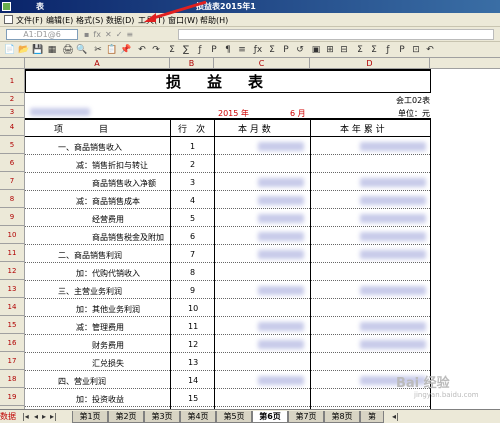 The width and height of the screenshot is (500, 423). I want to click on delete-icon: ⊟, so click(344, 50).